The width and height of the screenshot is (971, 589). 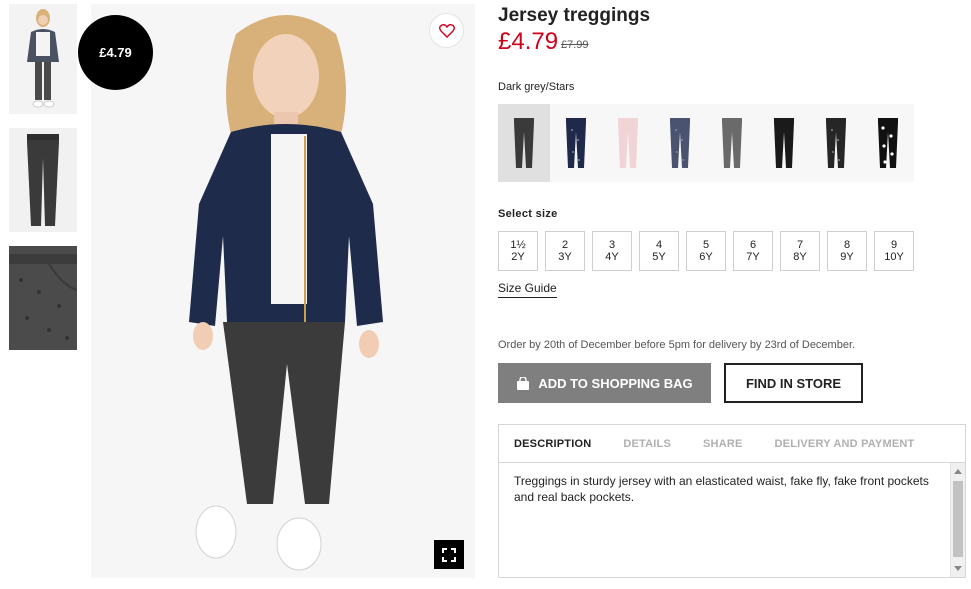 I want to click on sale-price: £4.79, so click(x=528, y=41).